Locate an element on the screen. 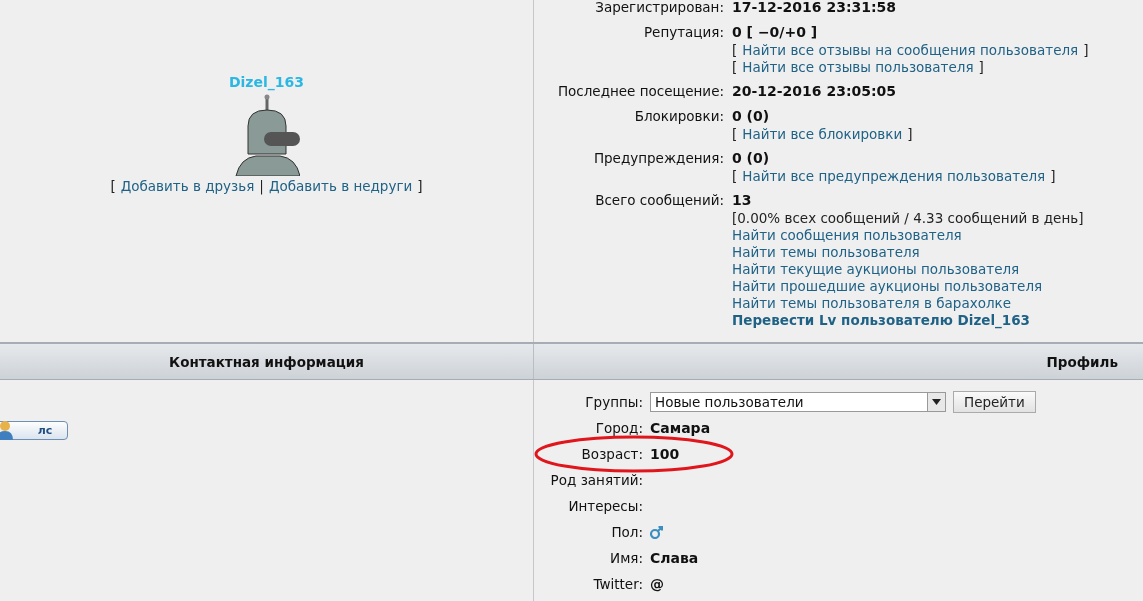 The width and height of the screenshot is (1143, 601). profile-label: Twitter: is located at coordinates (617, 584).